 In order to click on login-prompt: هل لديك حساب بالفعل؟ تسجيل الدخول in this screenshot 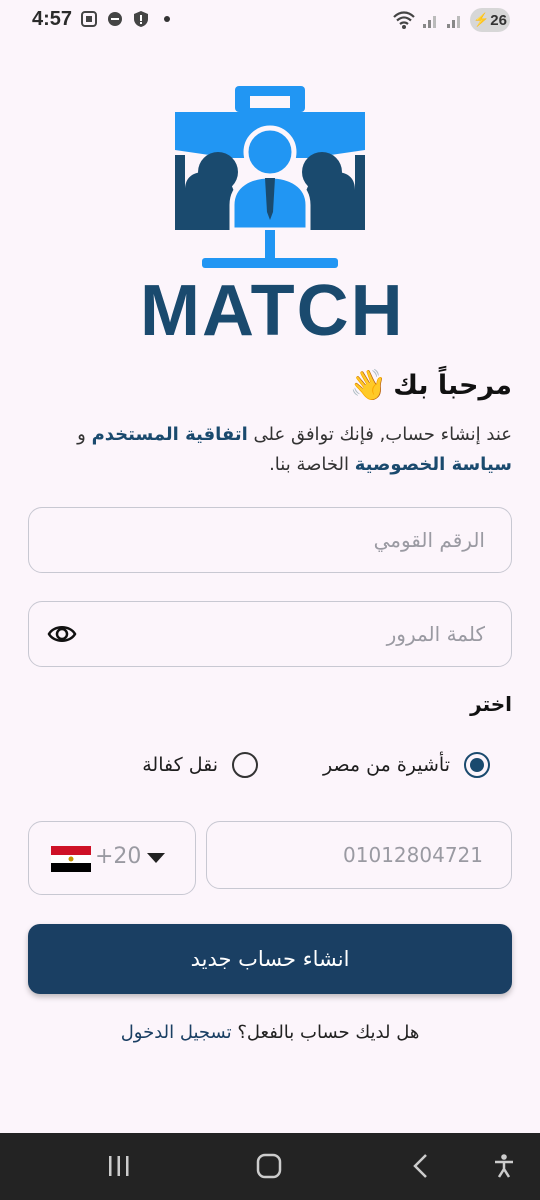, I will do `click(270, 1032)`.